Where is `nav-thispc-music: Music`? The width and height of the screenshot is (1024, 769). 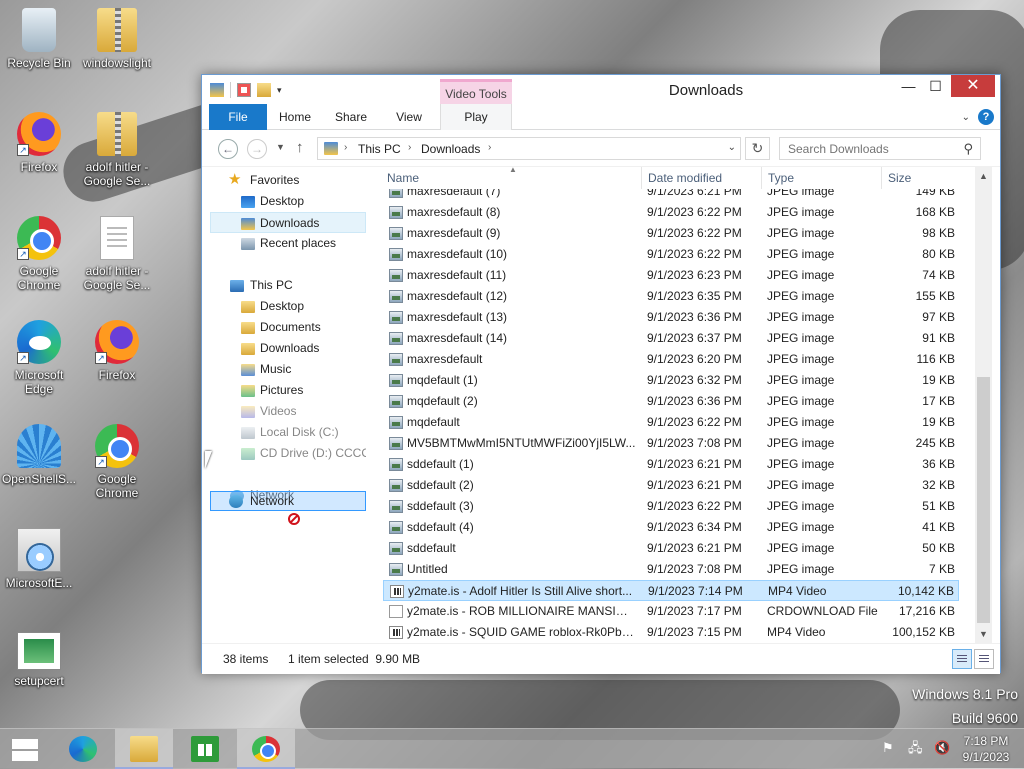
nav-thispc-music: Music is located at coordinates (288, 369).